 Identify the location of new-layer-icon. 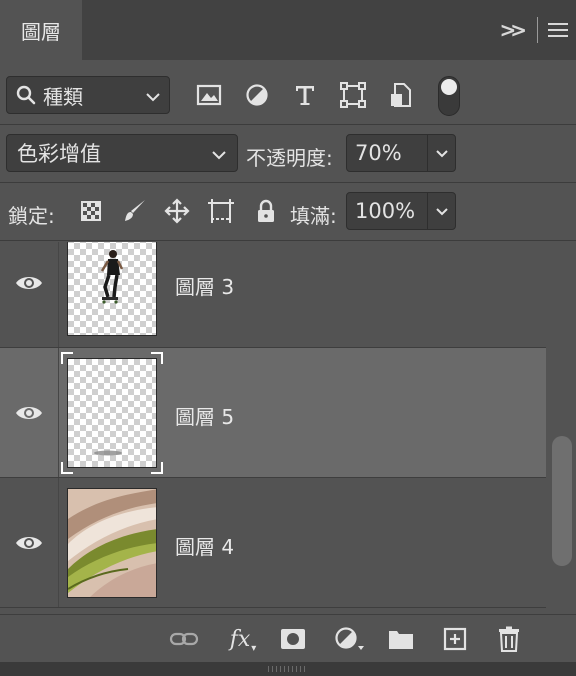
(455, 639).